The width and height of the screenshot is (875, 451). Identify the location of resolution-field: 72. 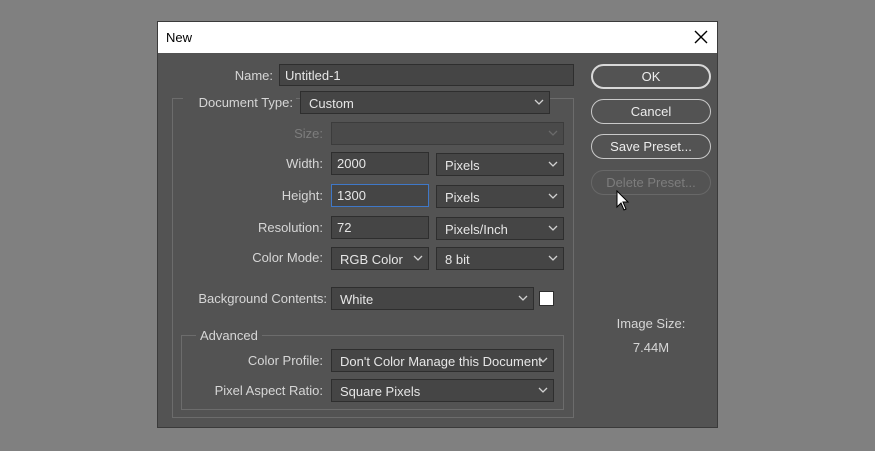
(380, 227).